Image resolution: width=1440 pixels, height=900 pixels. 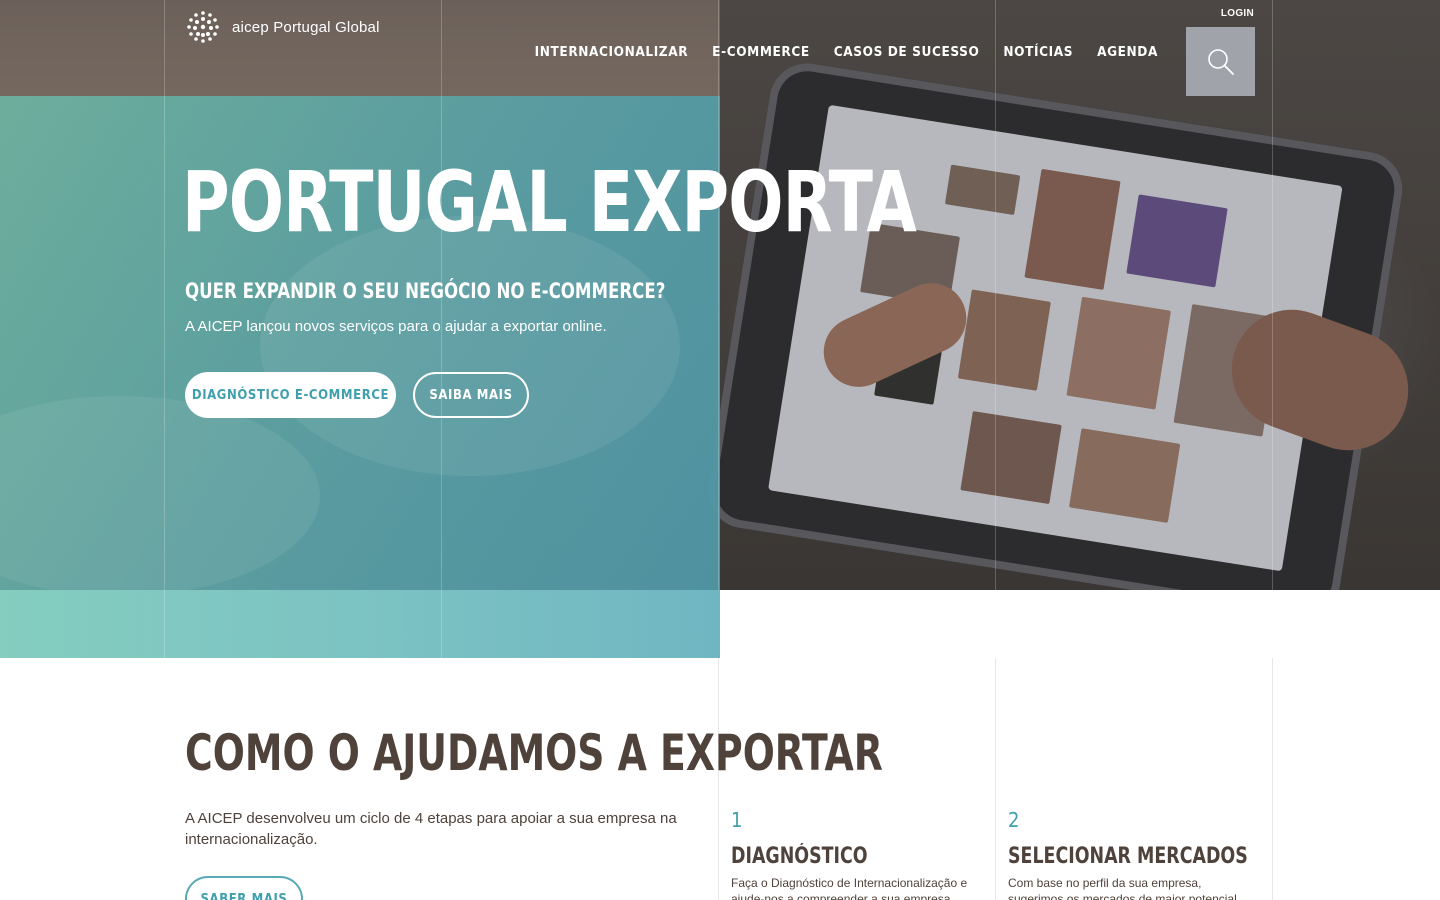 What do you see at coordinates (203, 27) in the screenshot?
I see `logo-dots-icon` at bounding box center [203, 27].